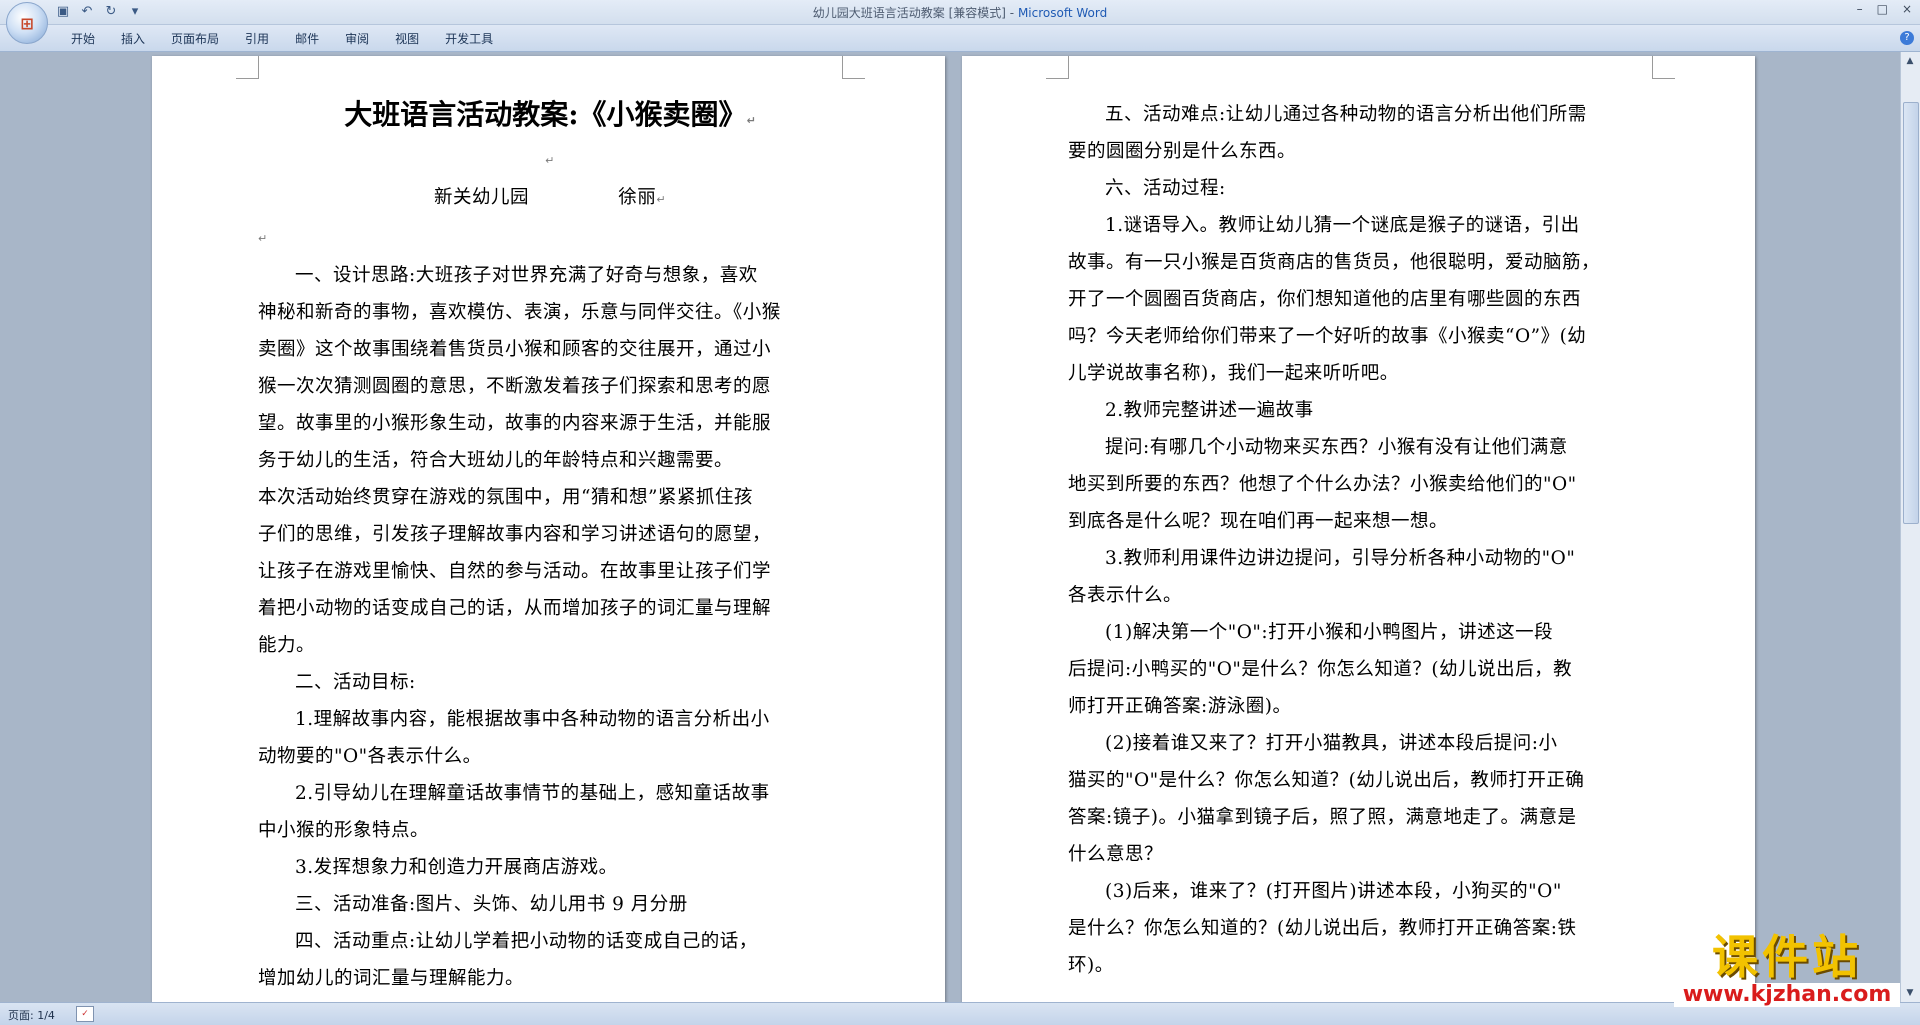 The height and width of the screenshot is (1025, 1920). I want to click on ribbon-tabs: 开始 插入 页面布局 引用 邮件 审阅 视图 开发工具, so click(282, 39).